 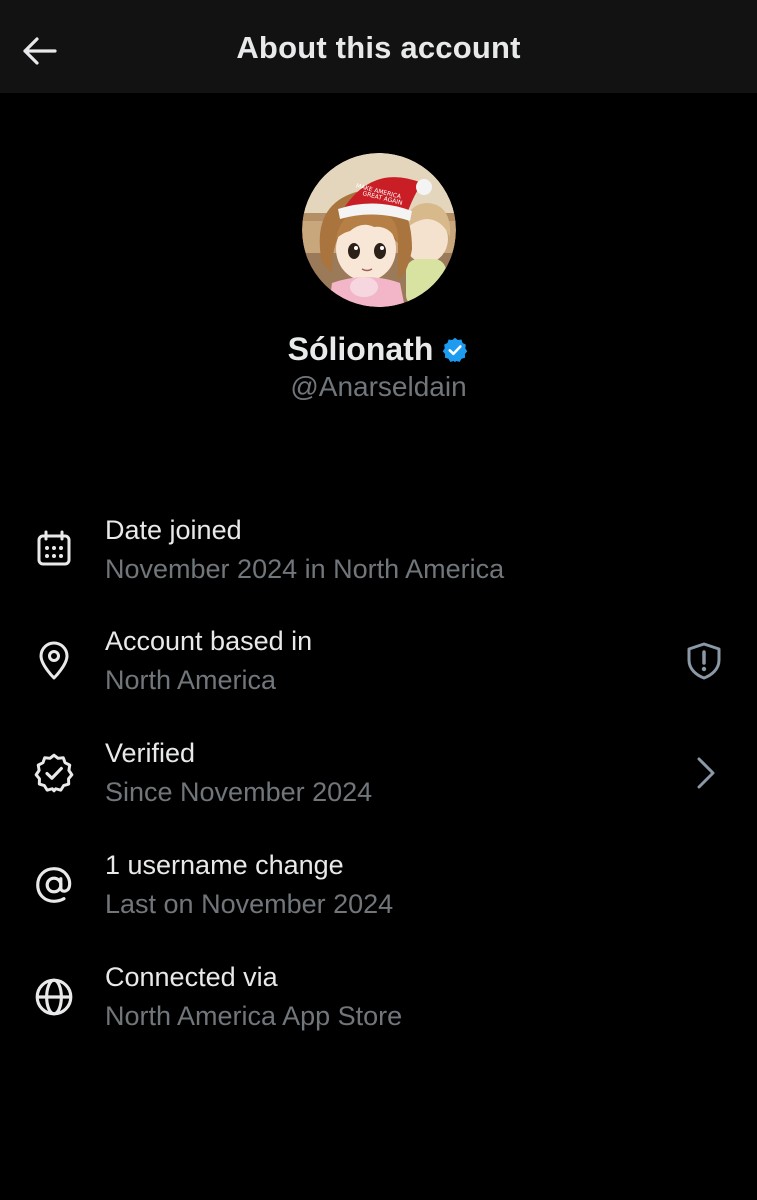 I want to click on shield-alert-icon, so click(x=704, y=661).